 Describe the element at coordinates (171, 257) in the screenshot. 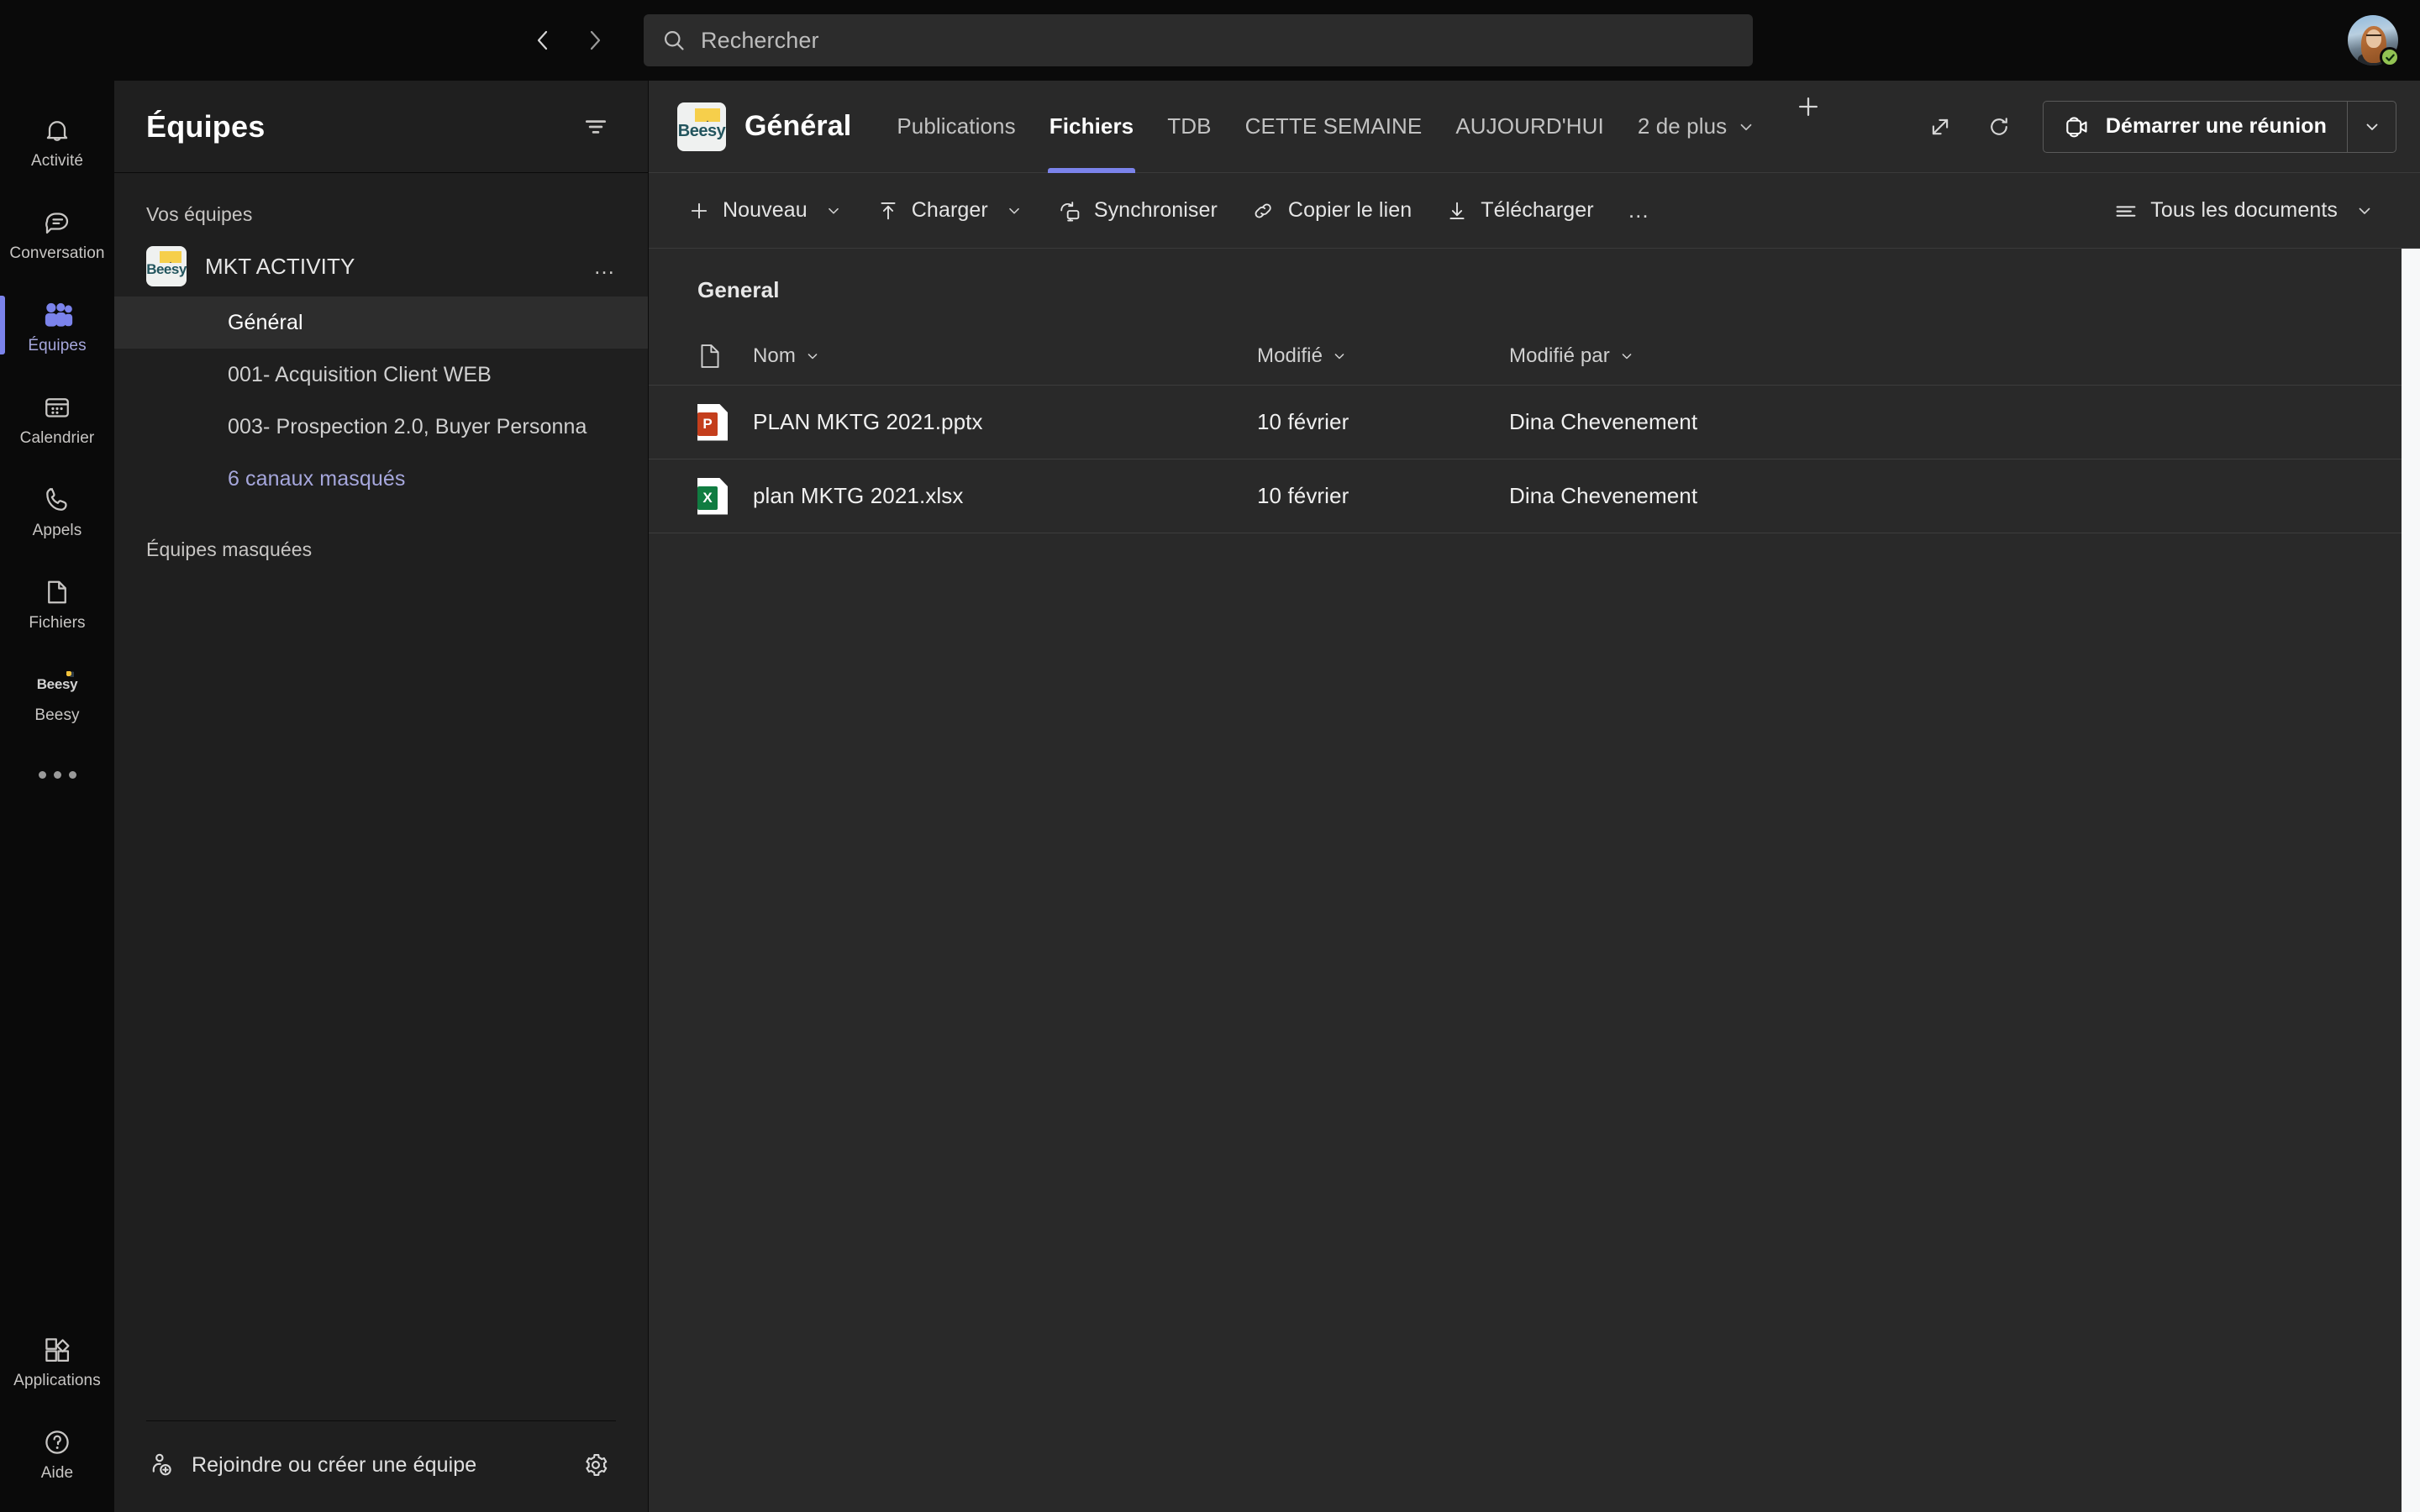

I see `bee-icon` at that location.